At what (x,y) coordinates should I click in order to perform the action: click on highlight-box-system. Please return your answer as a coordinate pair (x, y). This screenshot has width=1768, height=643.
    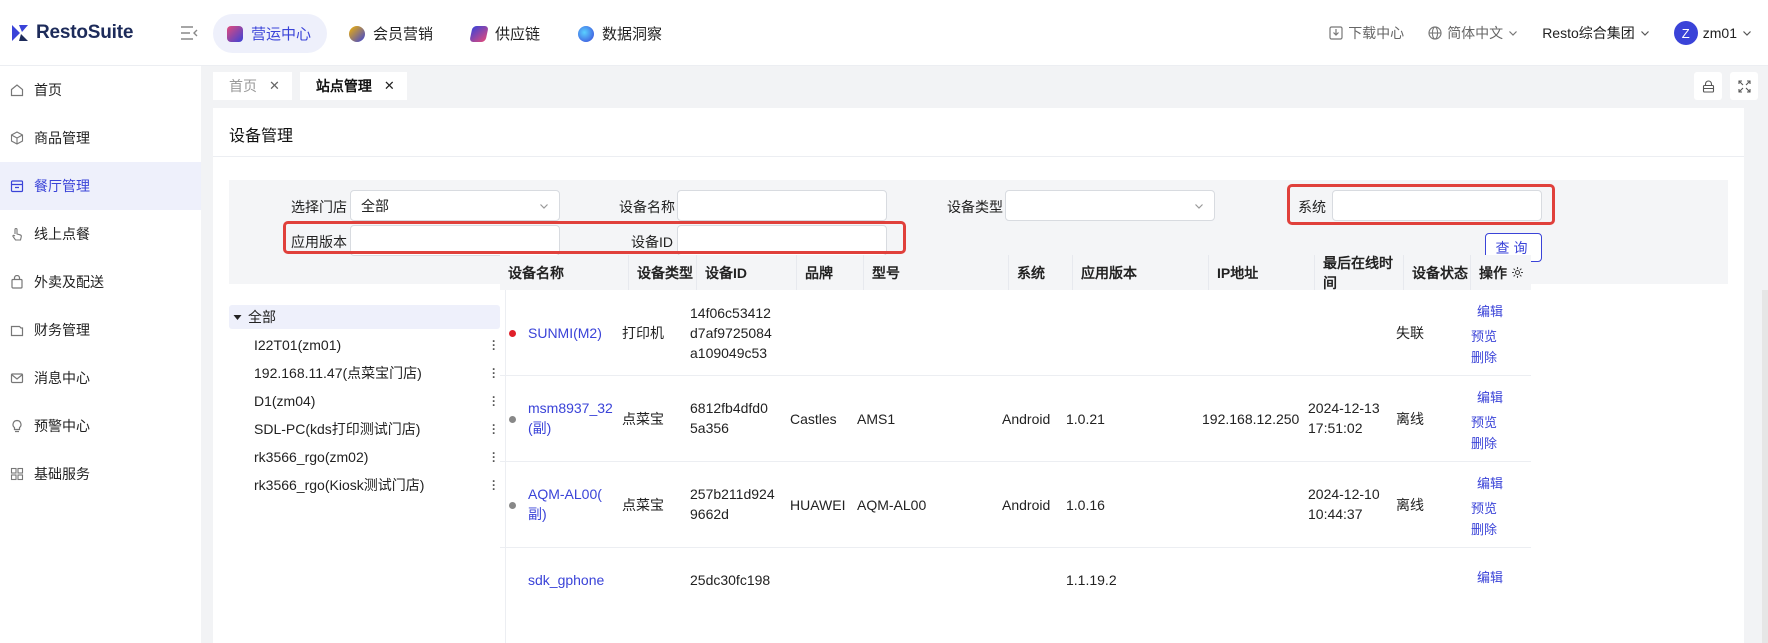
    Looking at the image, I should click on (1421, 204).